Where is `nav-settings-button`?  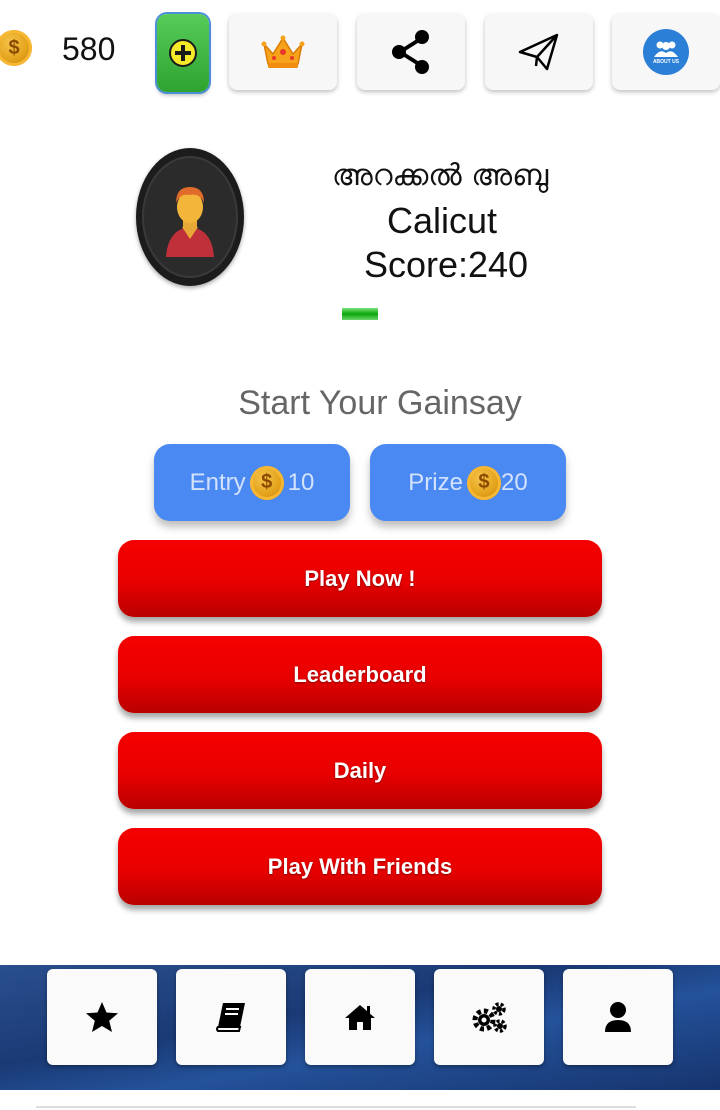 nav-settings-button is located at coordinates (489, 1017).